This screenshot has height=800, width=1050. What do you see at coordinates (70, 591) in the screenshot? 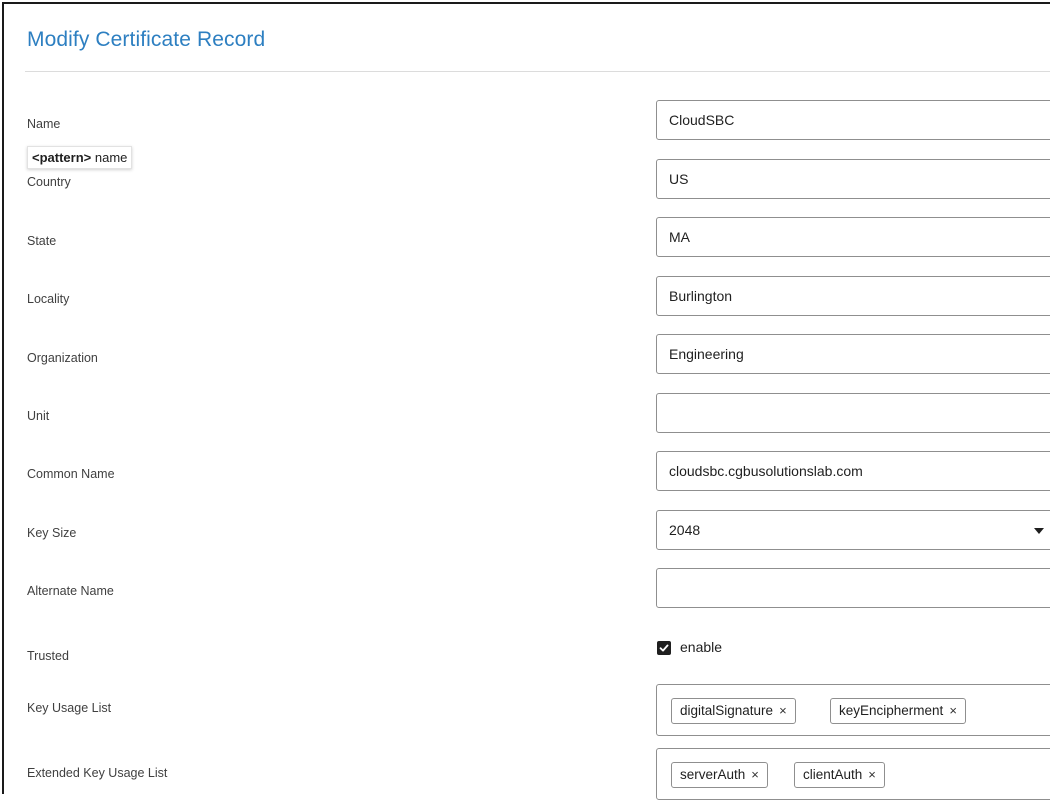
I see `label-alternate-name: Alternate Name` at bounding box center [70, 591].